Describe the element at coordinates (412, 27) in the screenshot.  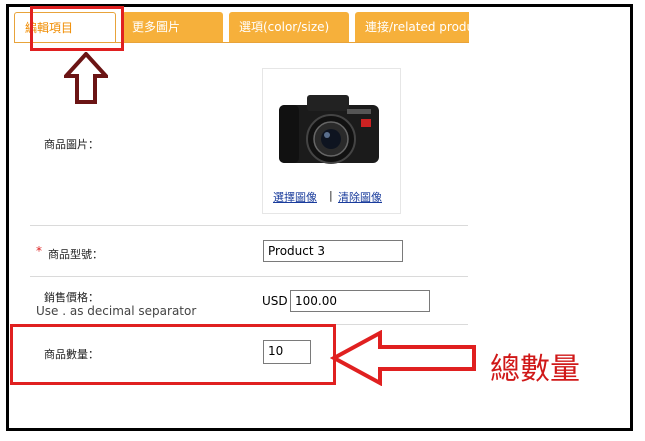
I see `tab-related-products: 連接/related produc` at that location.